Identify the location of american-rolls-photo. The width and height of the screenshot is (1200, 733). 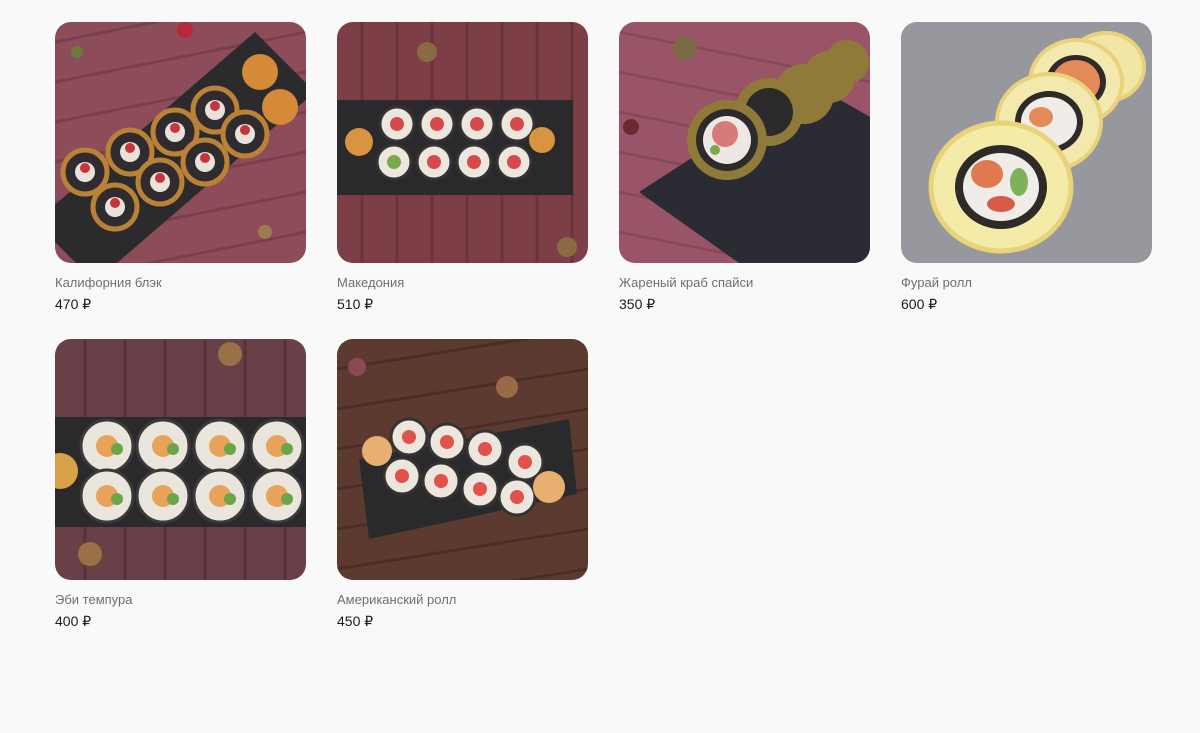
(462, 459).